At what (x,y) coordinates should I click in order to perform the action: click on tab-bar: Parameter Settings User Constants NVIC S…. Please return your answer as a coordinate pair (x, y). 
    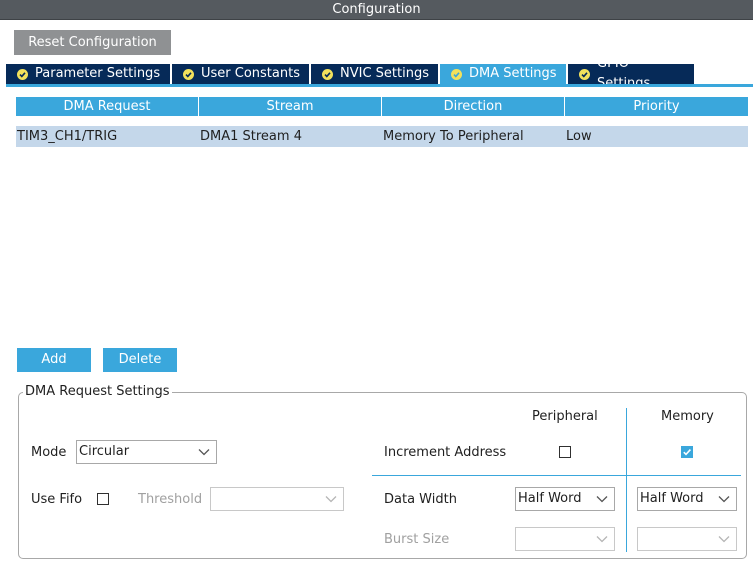
    Looking at the image, I should click on (351, 73).